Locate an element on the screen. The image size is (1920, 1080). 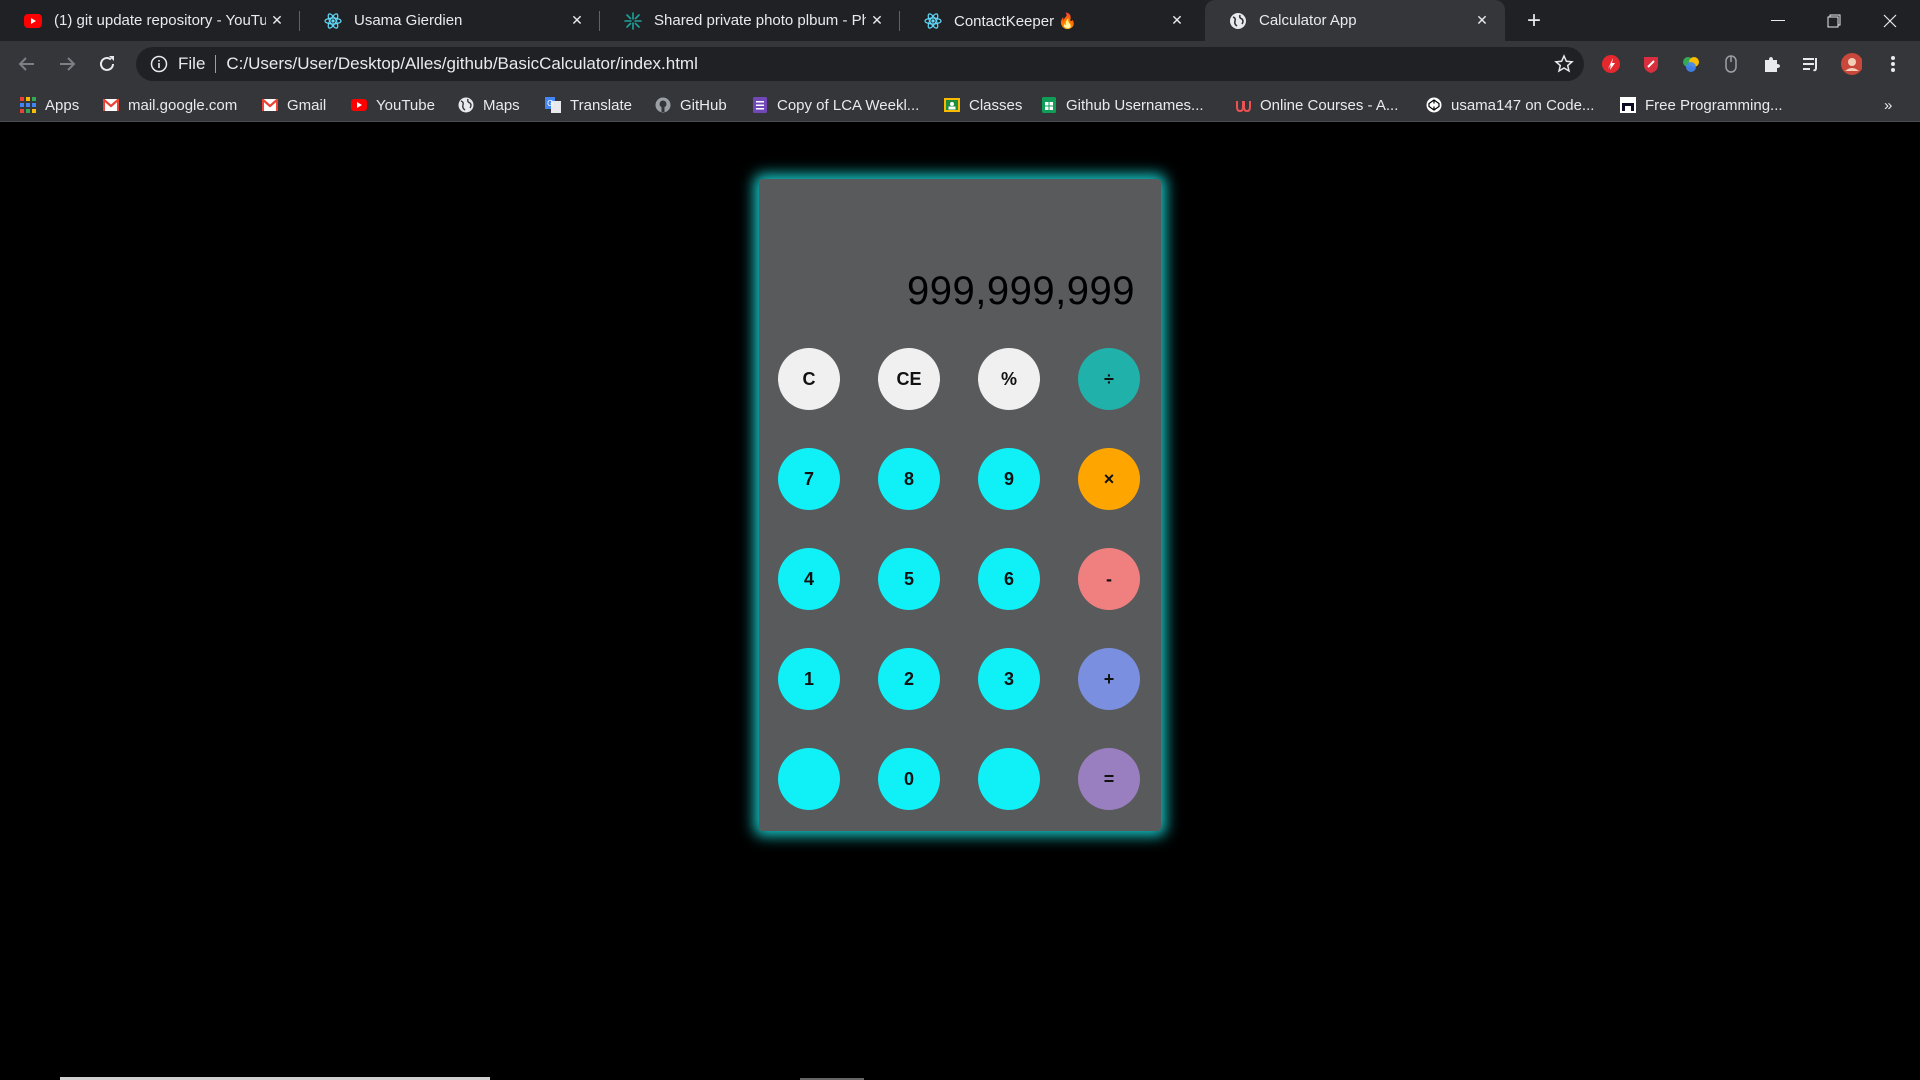
classroom-icon is located at coordinates (952, 105).